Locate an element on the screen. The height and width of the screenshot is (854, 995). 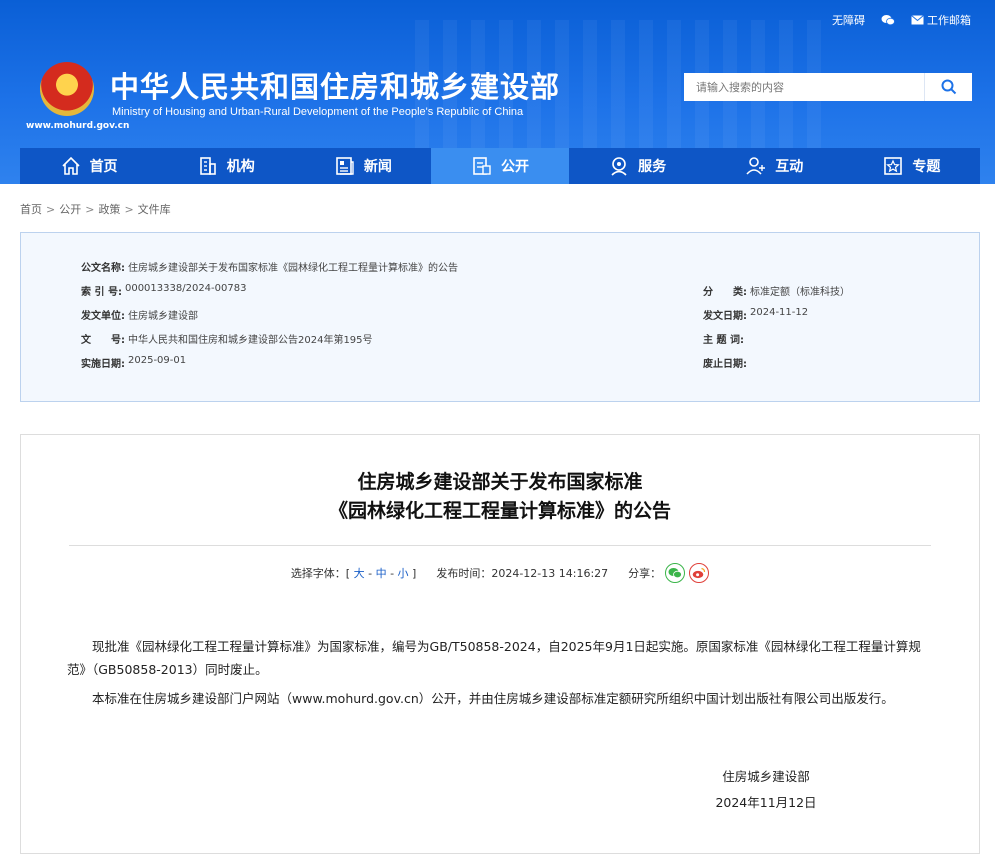
breadcrumb-public: 公开 is located at coordinates (70, 209).